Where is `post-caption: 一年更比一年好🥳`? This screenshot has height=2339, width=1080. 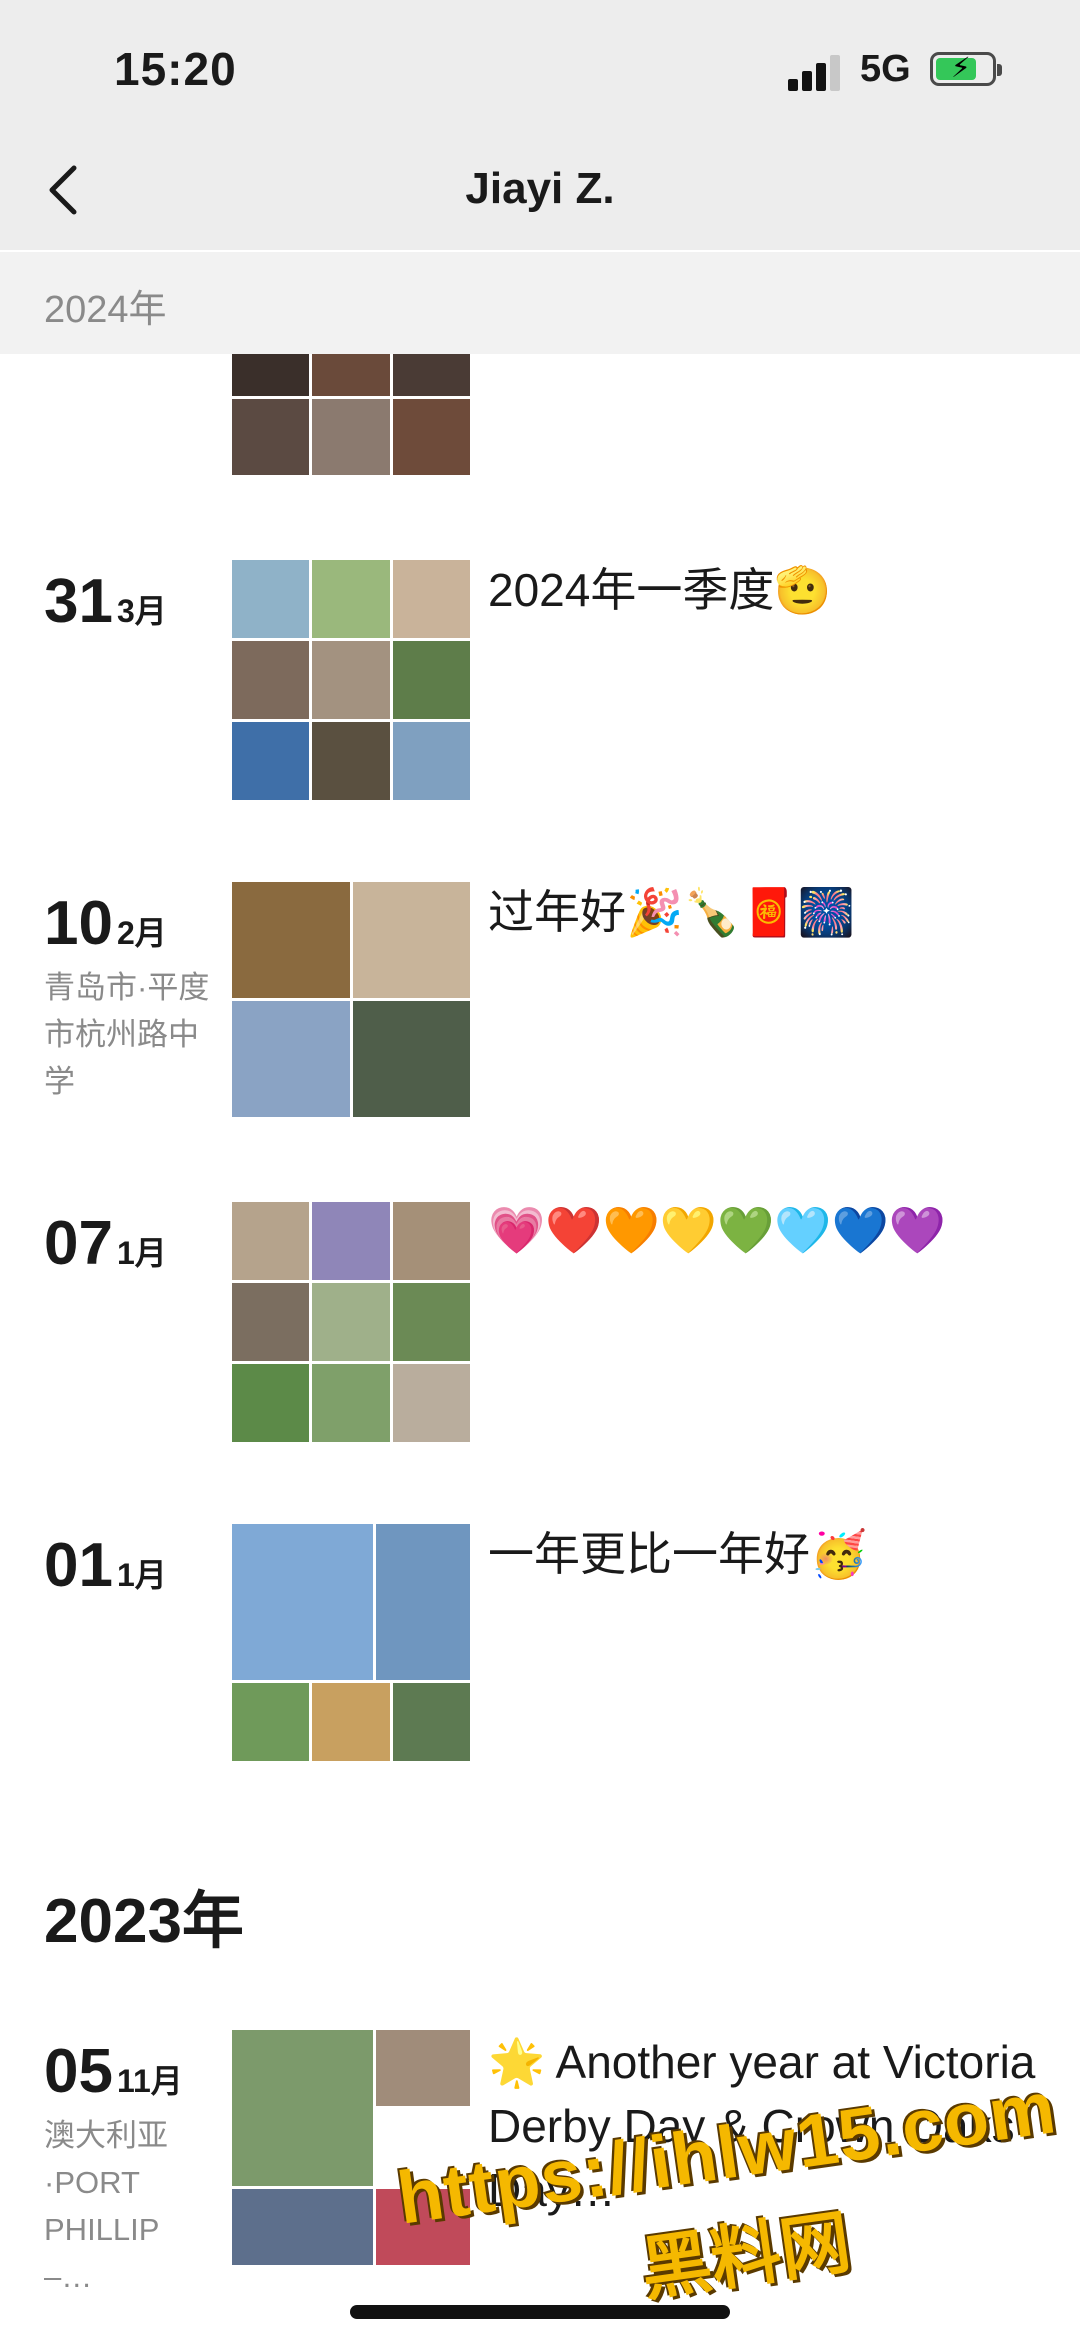 post-caption: 一年更比一年好🥳 is located at coordinates (678, 1554).